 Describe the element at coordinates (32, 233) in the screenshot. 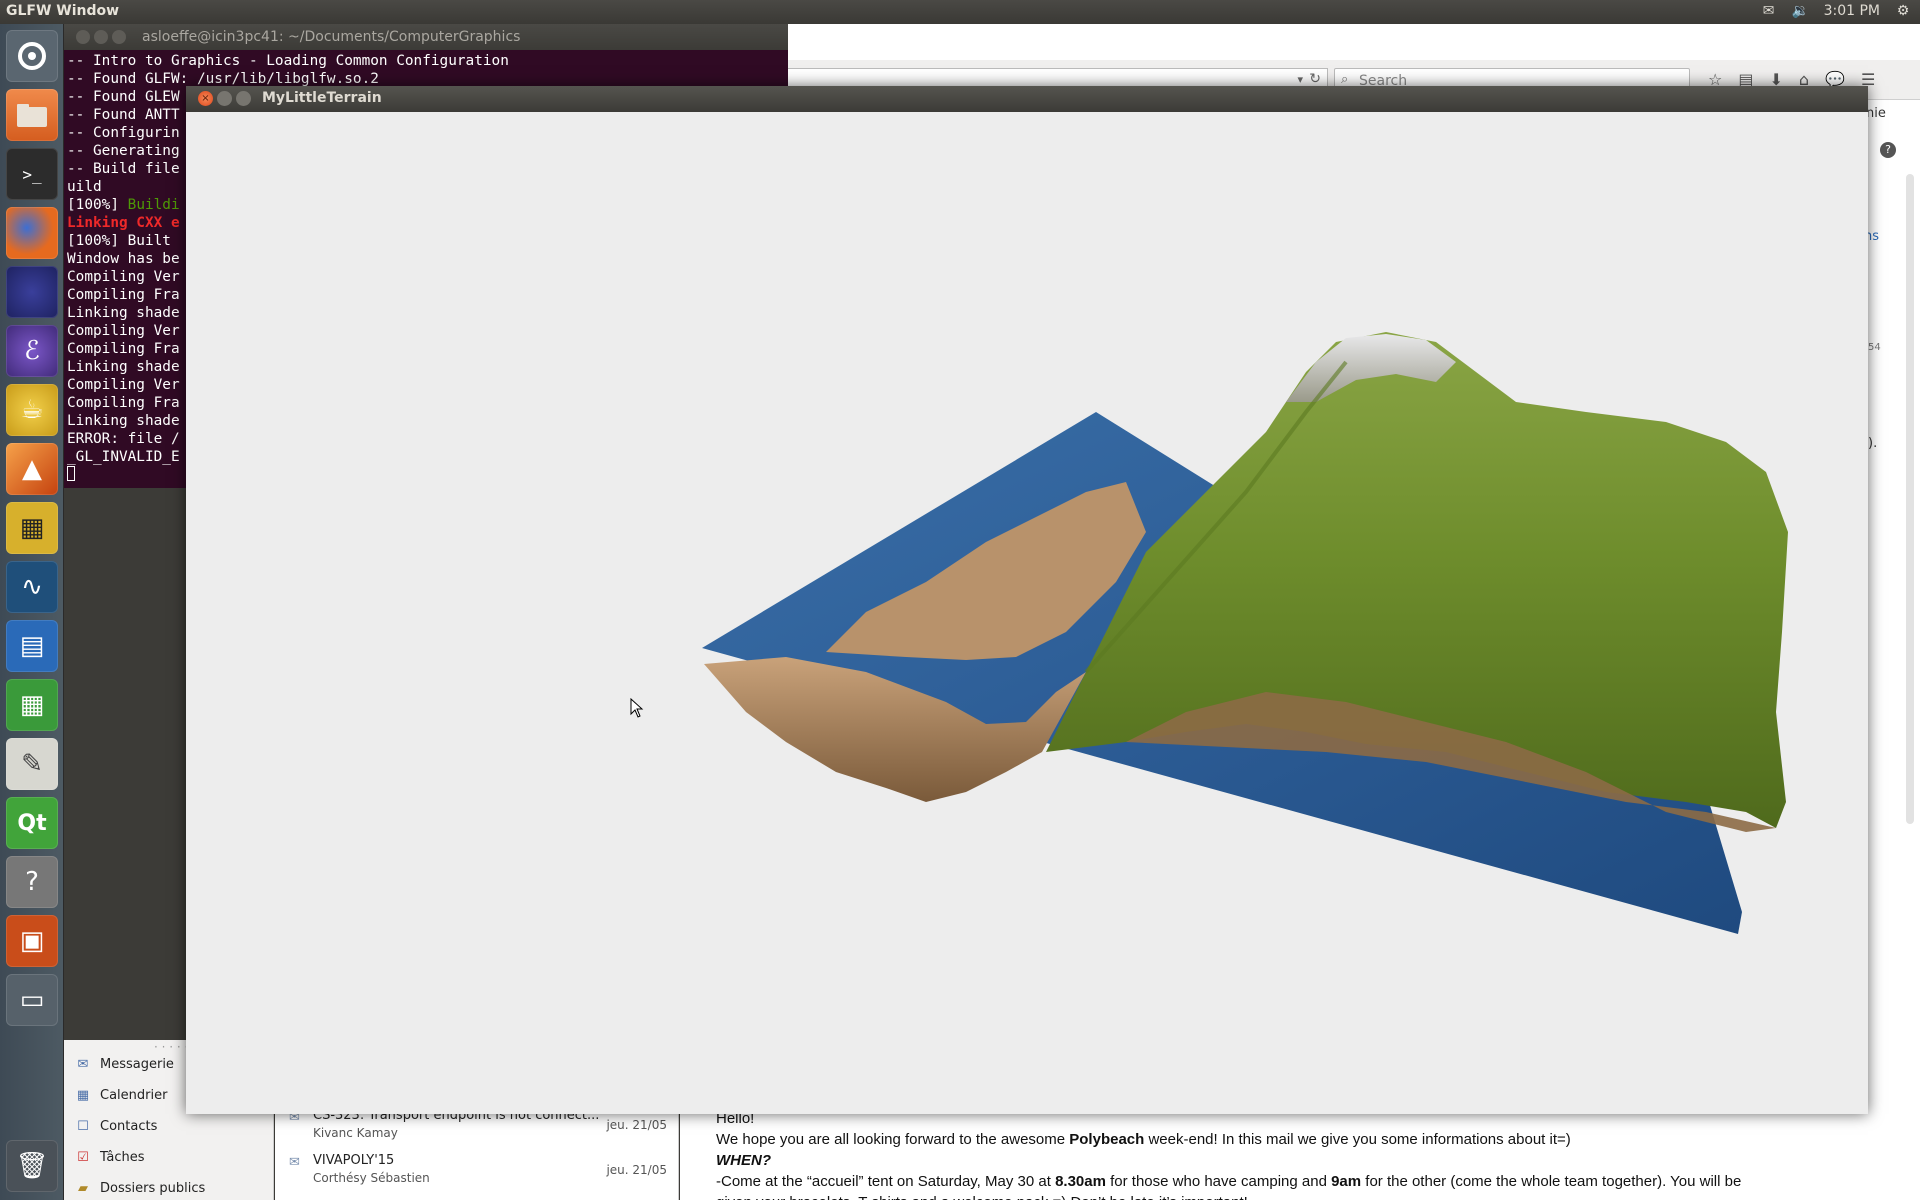

I see `firefox-icon` at that location.